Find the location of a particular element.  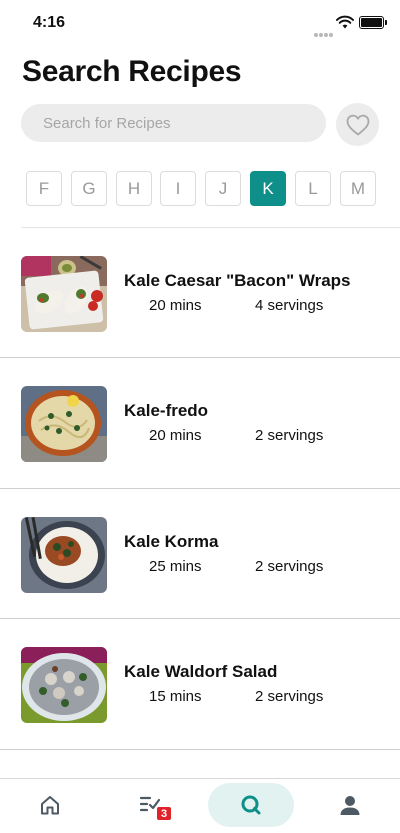

heart-icon is located at coordinates (357, 124).